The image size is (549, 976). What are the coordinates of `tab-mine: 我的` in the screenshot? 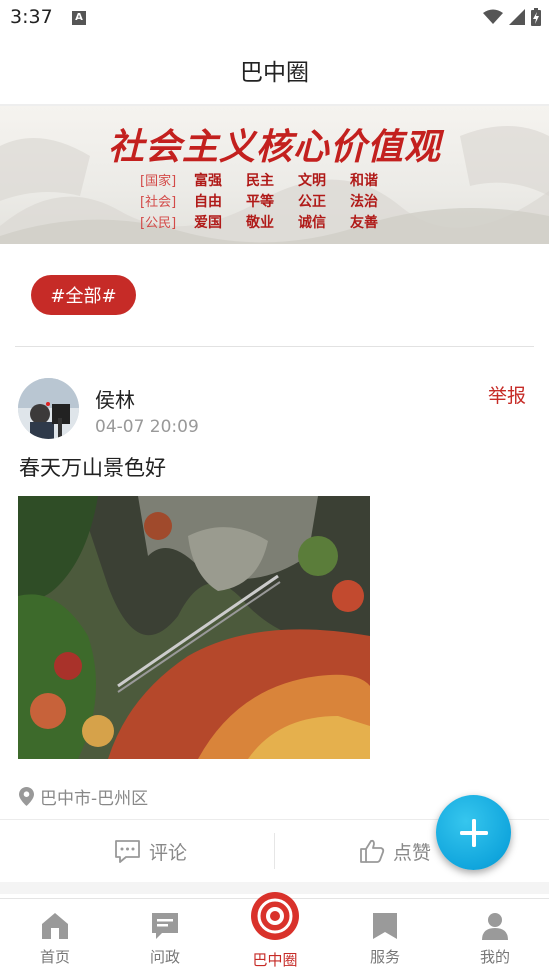 It's located at (494, 937).